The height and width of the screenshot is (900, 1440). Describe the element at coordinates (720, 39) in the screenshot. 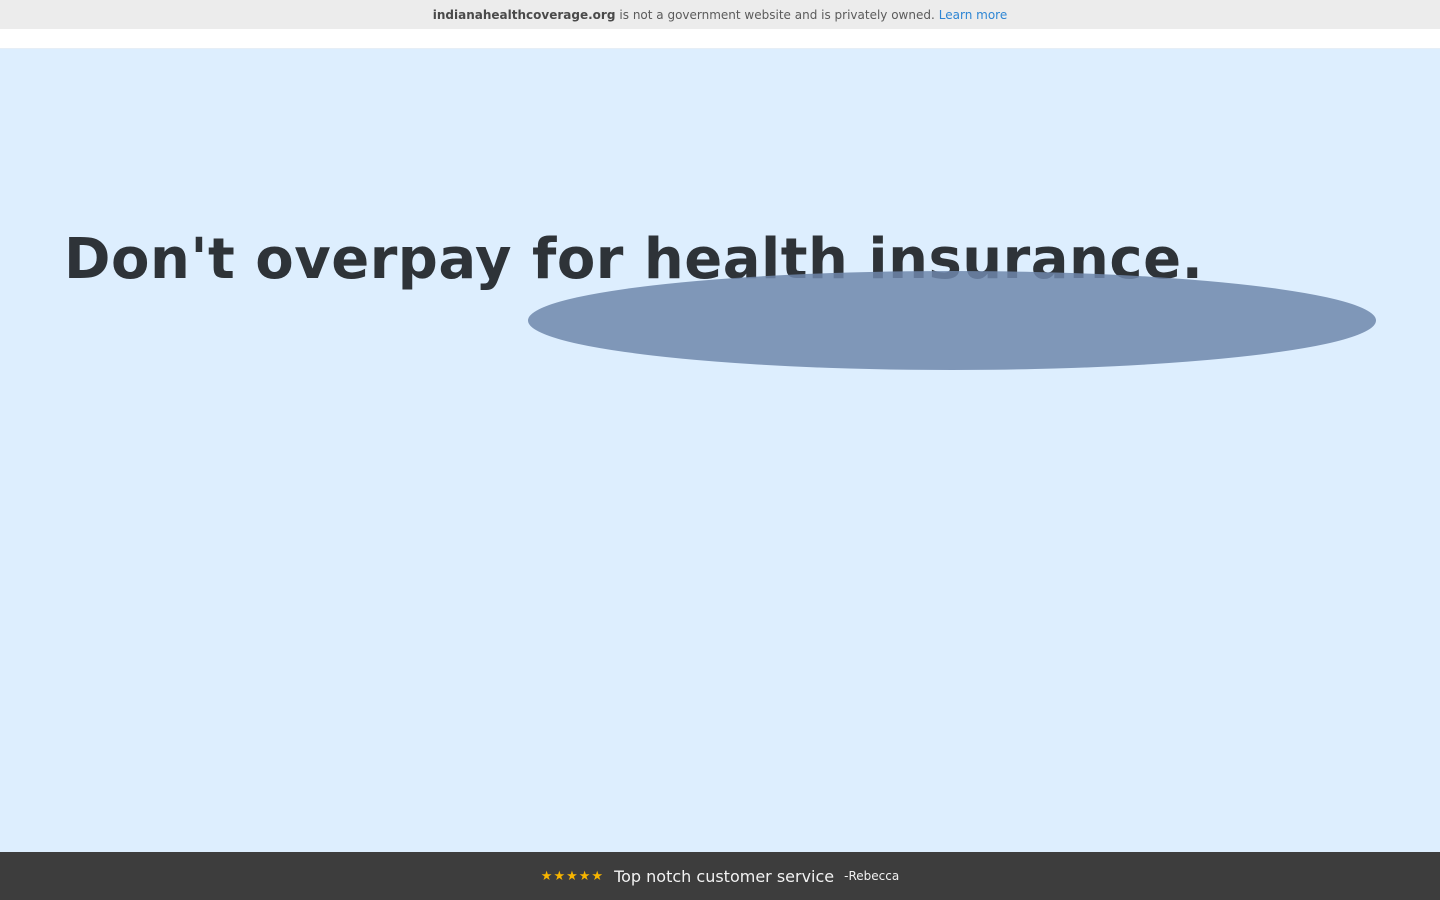

I see `site-header` at that location.